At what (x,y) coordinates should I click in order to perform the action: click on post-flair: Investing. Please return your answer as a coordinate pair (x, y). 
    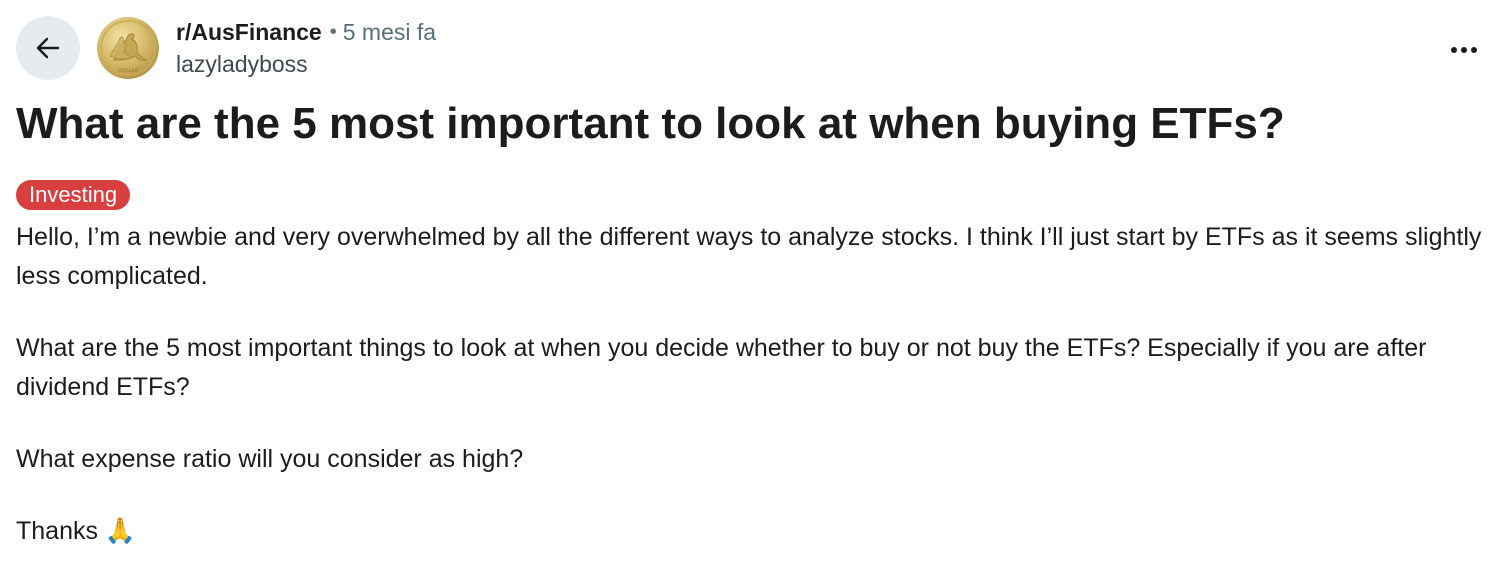
    Looking at the image, I should click on (73, 195).